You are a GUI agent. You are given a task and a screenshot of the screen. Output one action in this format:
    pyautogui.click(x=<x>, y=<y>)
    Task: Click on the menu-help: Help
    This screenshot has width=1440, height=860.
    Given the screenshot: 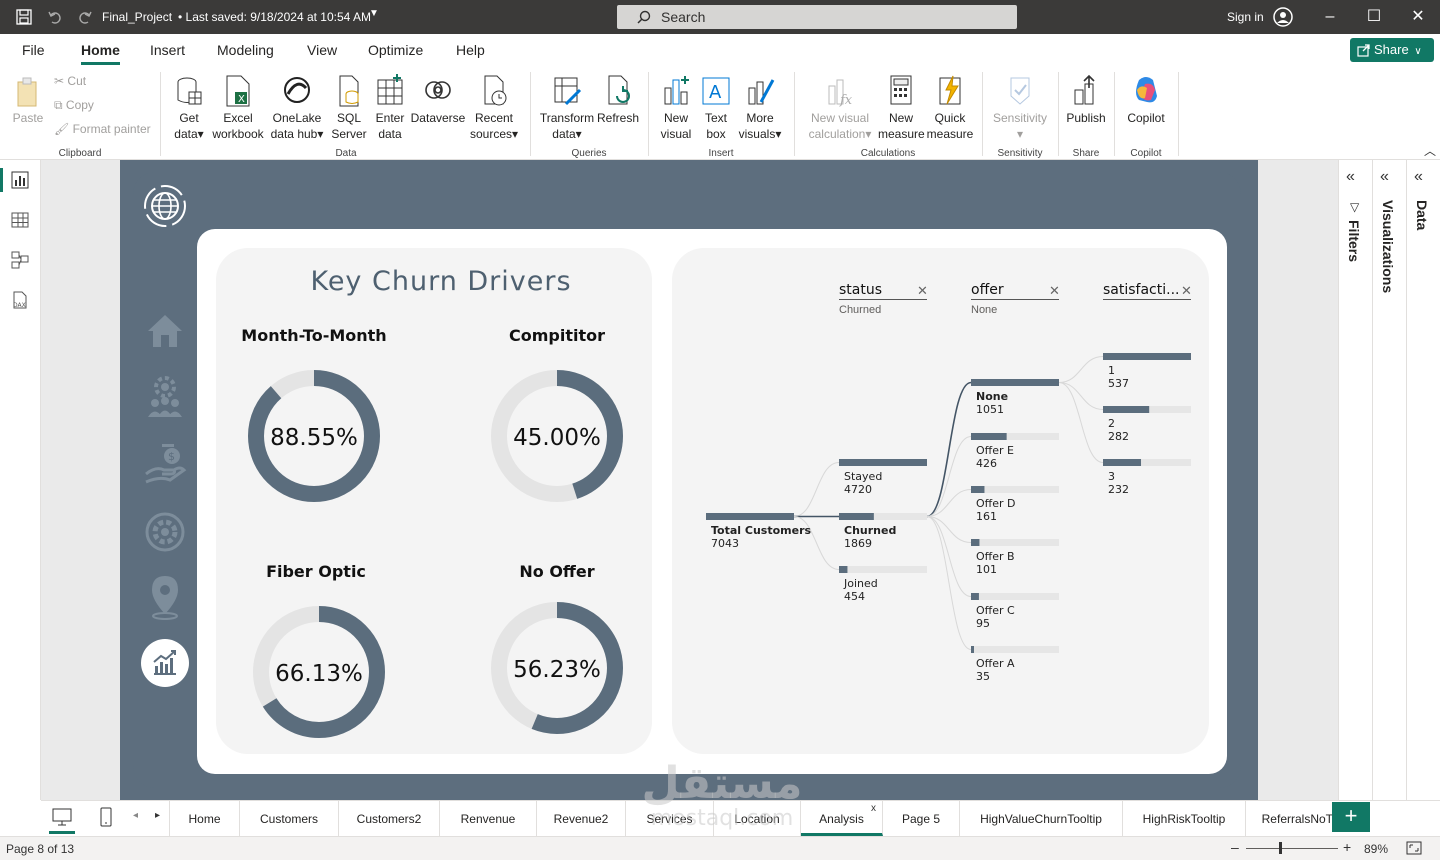 What is the action you would take?
    pyautogui.click(x=470, y=50)
    